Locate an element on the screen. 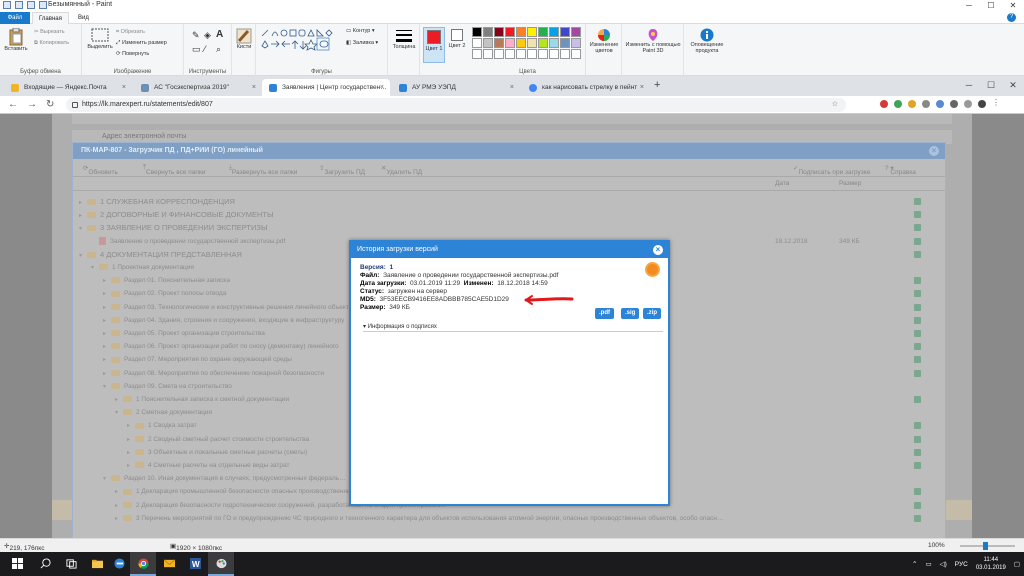  expand-all-button: ⤓ Развернуть все папки is located at coordinates (263, 170).